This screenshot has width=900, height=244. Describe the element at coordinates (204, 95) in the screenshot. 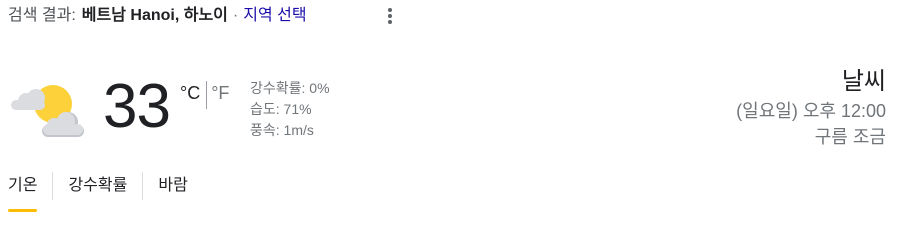

I see `unit-toggle: °C °F` at that location.